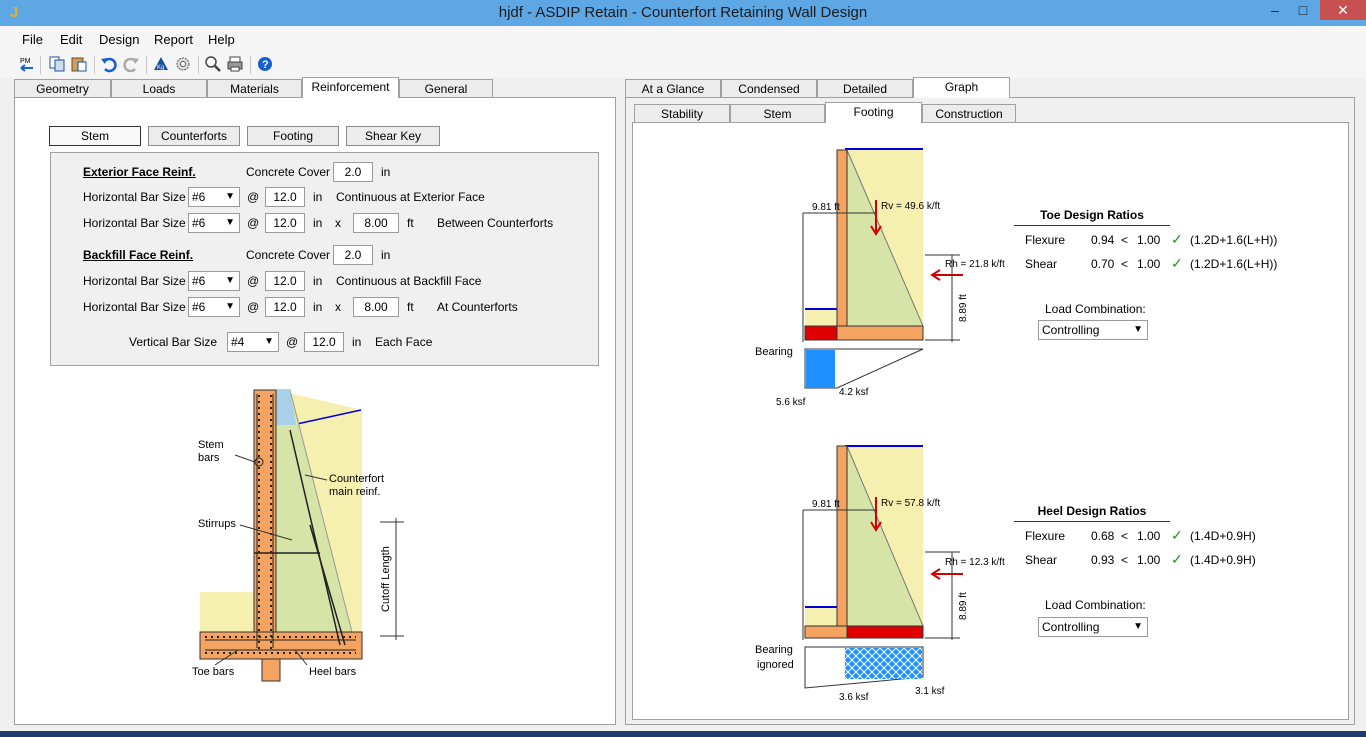 This screenshot has height=737, width=1366. I want to click on maximize-icon: □, so click(1303, 10).